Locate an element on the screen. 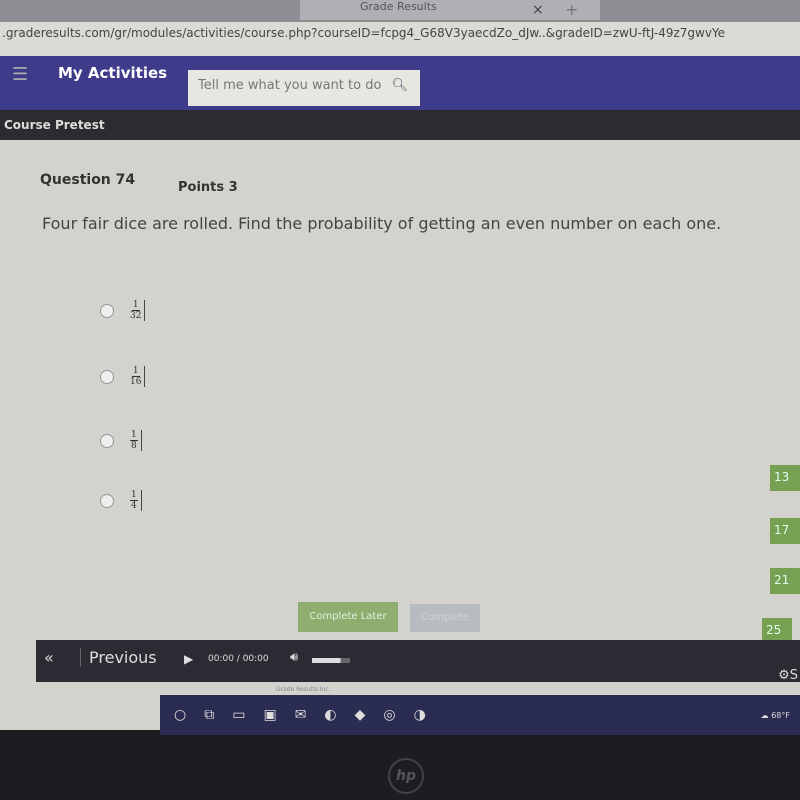 This screenshot has height=800, width=800. search-placeholder: Tell me what you want to do is located at coordinates (290, 85).